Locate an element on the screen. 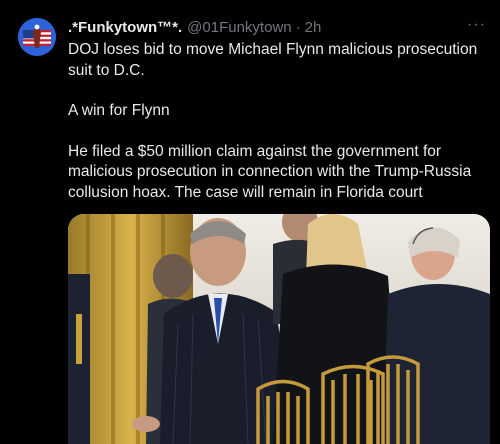  timestamp: 2h is located at coordinates (313, 27).